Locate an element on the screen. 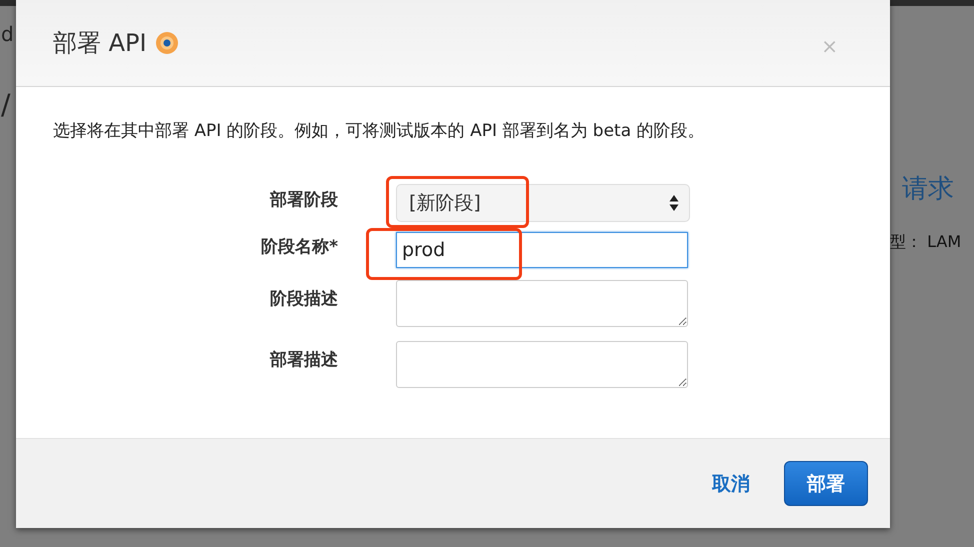 Image resolution: width=974 pixels, height=547 pixels. section-heading: 请求 is located at coordinates (928, 189).